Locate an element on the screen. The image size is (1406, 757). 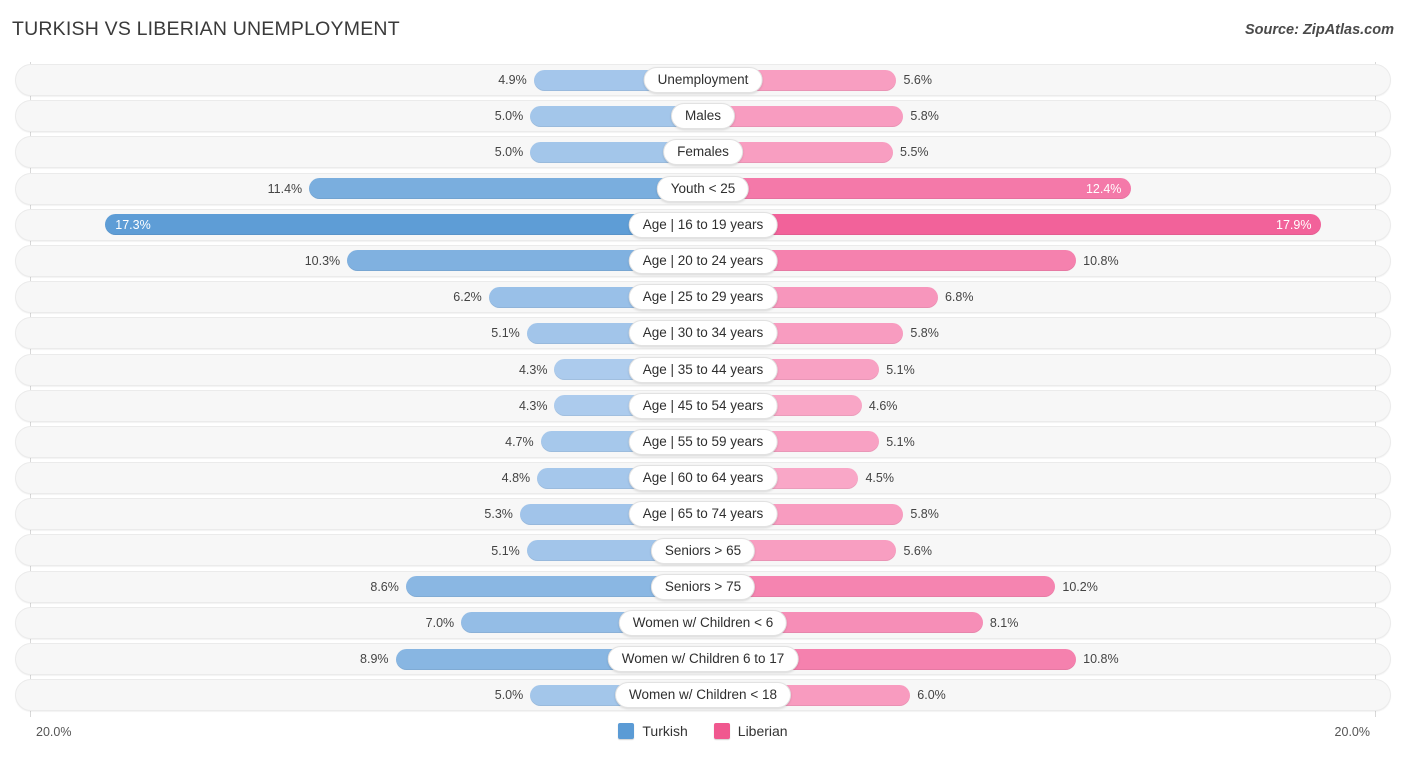
category-label: Age | 30 to 34 years is located at coordinates (703, 333).